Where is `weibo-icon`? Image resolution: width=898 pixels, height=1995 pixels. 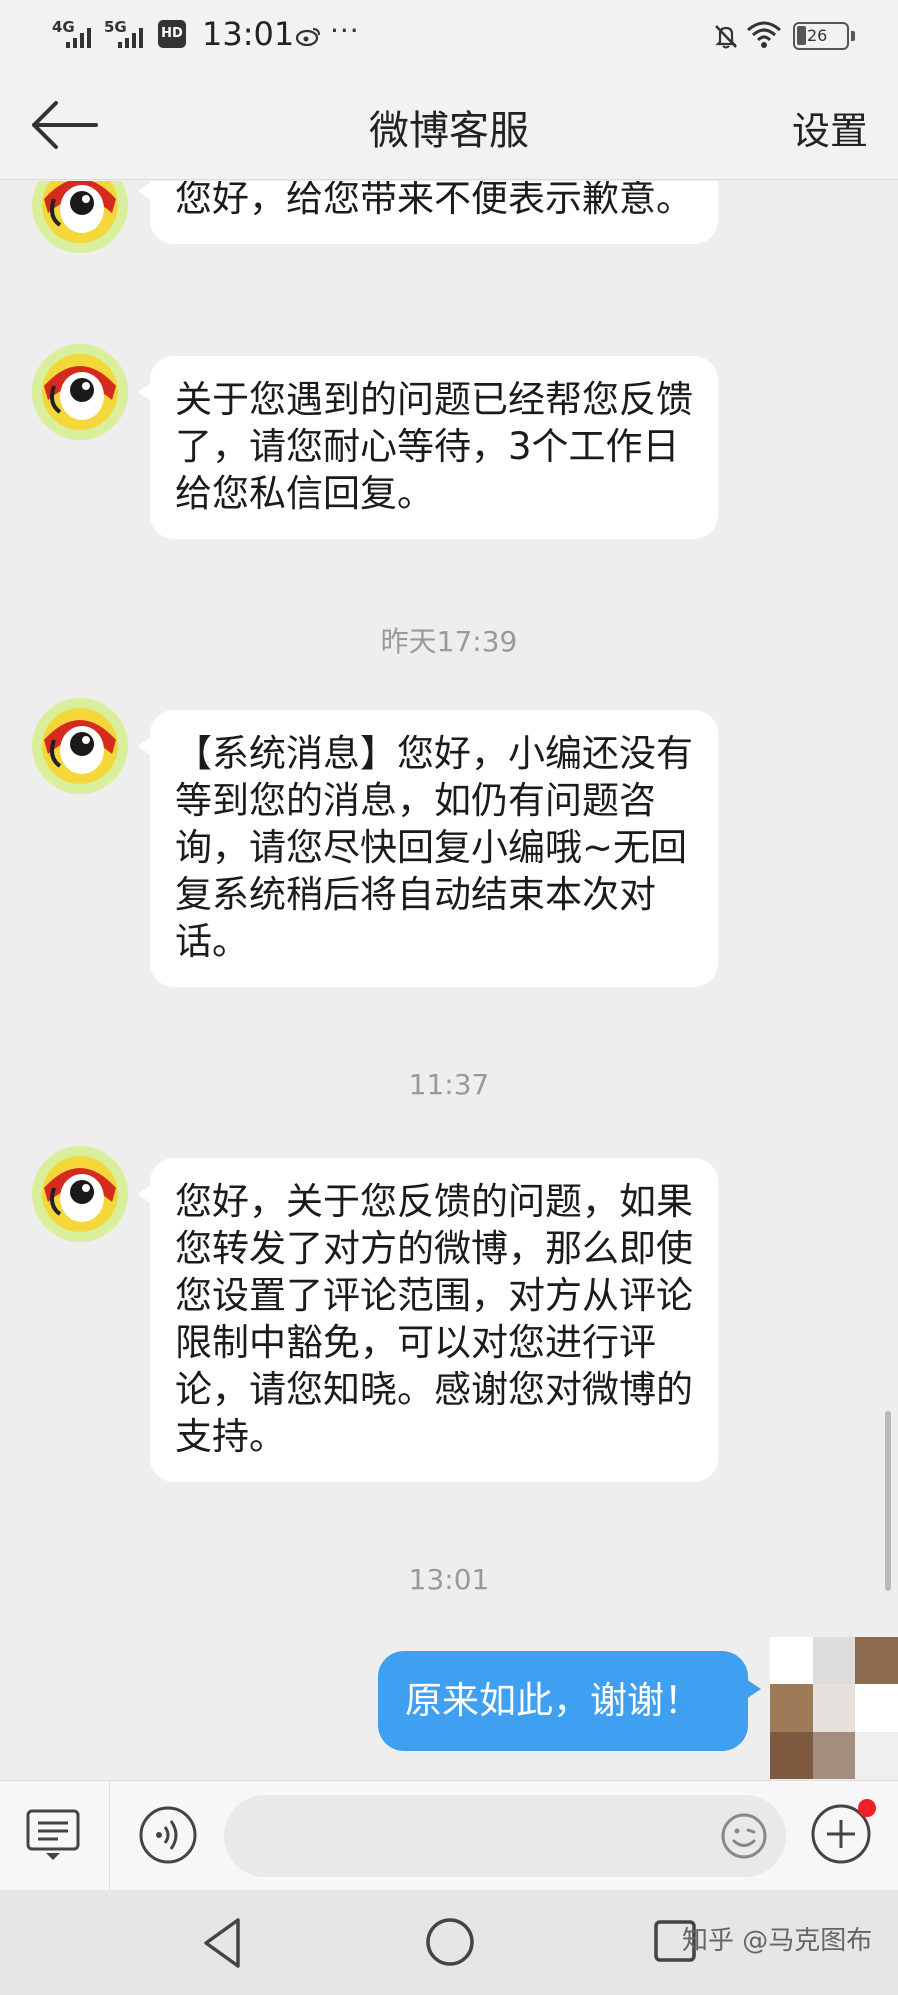
weibo-icon is located at coordinates (308, 37).